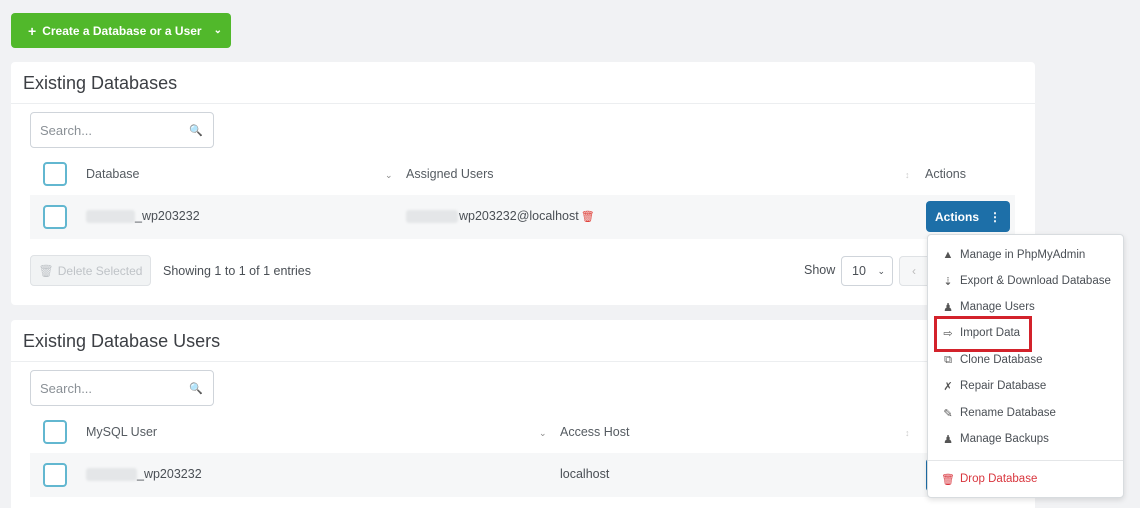 Image resolution: width=1140 pixels, height=508 pixels. What do you see at coordinates (594, 432) in the screenshot?
I see `access-host-column-header: Access Host` at bounding box center [594, 432].